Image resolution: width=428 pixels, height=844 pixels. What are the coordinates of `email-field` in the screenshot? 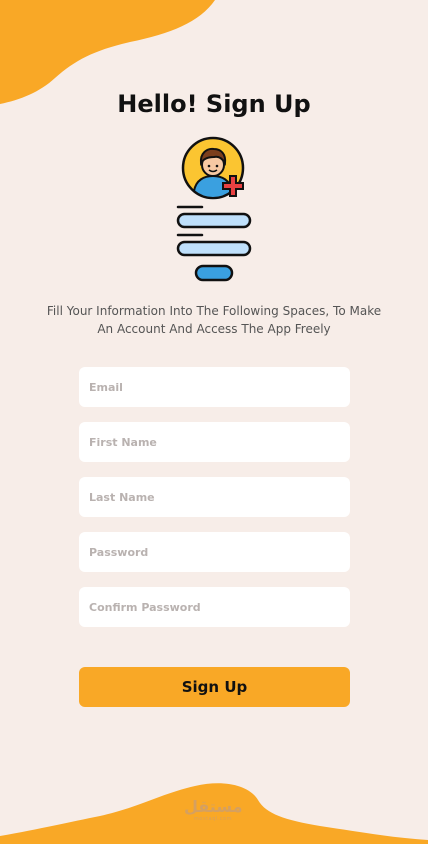 It's located at (214, 387).